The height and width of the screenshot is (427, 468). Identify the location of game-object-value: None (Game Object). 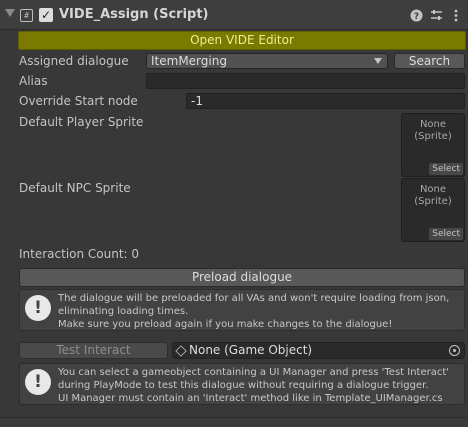
(251, 350).